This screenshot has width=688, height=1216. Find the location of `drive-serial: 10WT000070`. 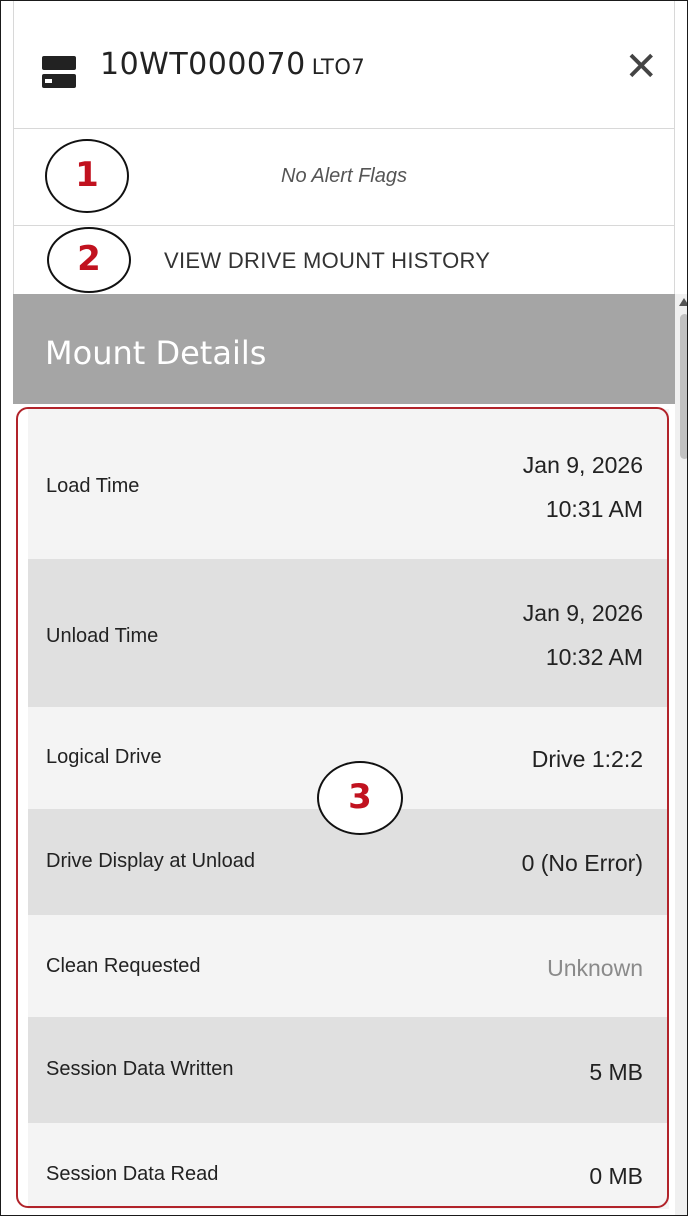

drive-serial: 10WT000070 is located at coordinates (203, 64).